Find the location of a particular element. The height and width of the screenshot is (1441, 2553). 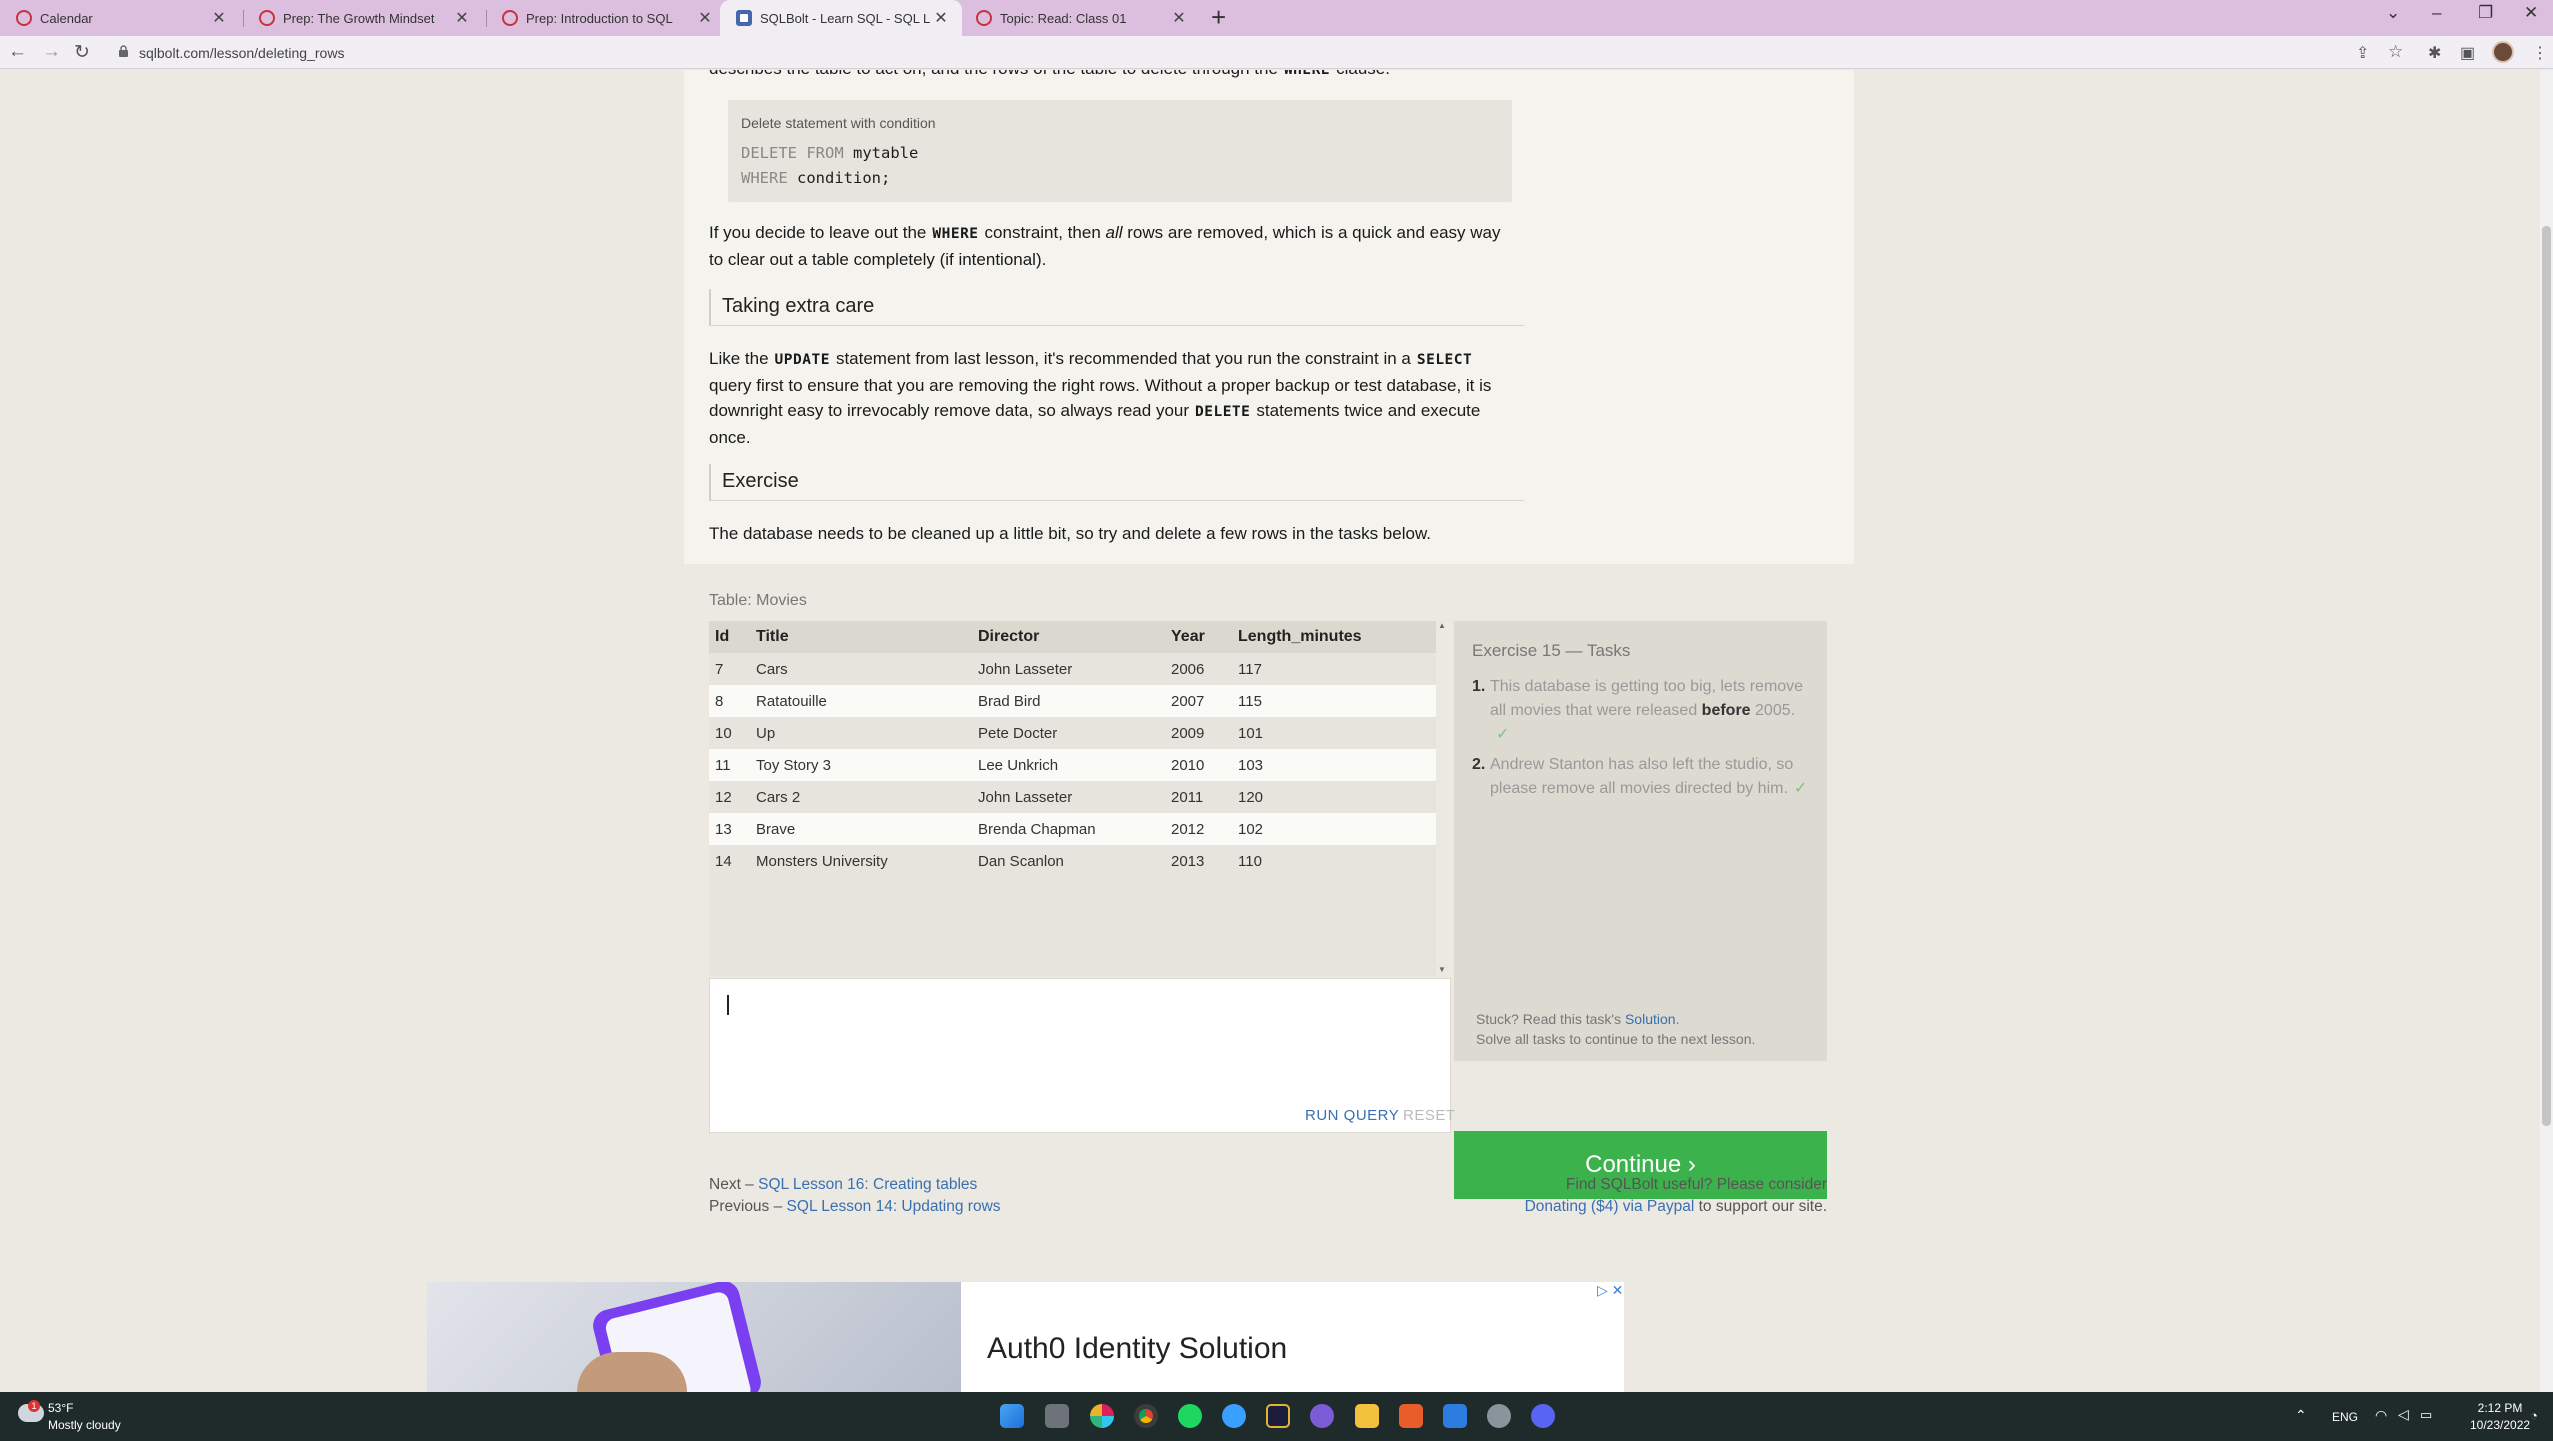

volume-icon: ◁ is located at coordinates (2403, 1414).